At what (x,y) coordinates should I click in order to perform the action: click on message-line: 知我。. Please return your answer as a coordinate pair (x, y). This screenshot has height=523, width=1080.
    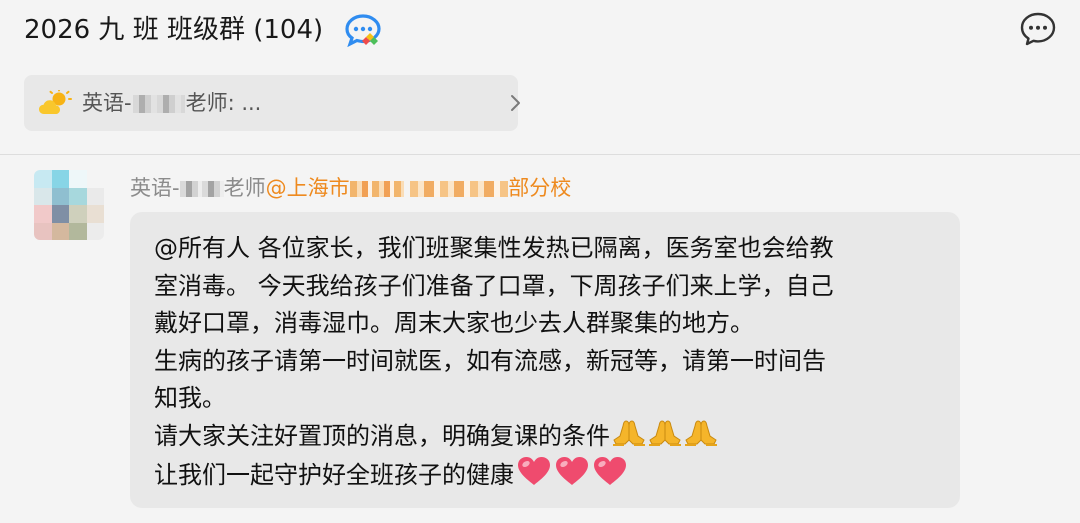
    Looking at the image, I should click on (190, 398).